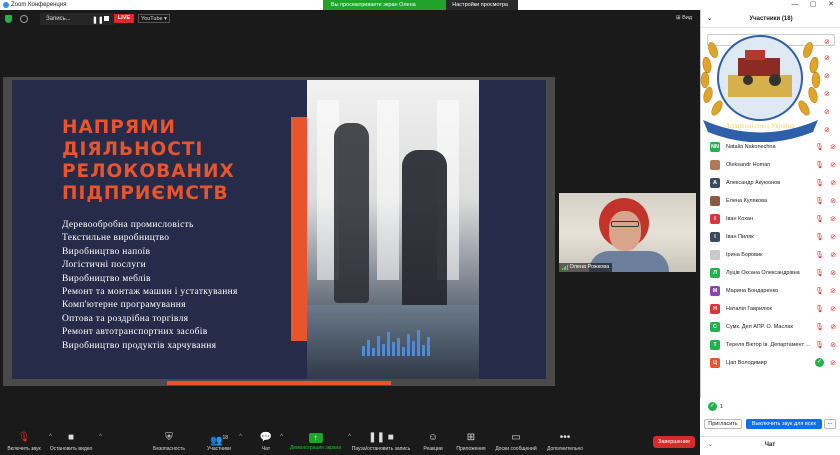 The width and height of the screenshot is (840, 455). Describe the element at coordinates (225, 438) in the screenshot. I see `participants-count: 18` at that location.